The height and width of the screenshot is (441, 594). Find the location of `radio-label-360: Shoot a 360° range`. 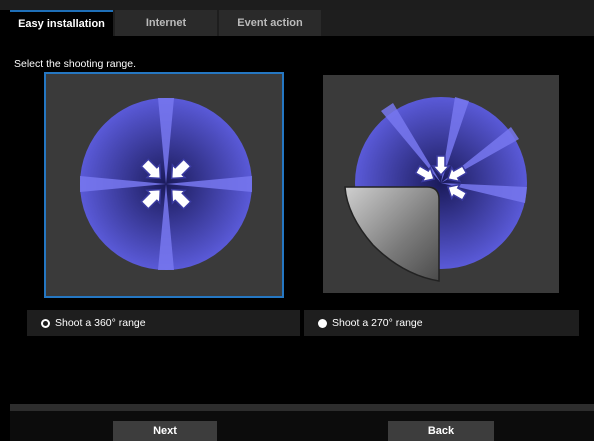

radio-label-360: Shoot a 360° range is located at coordinates (100, 323).